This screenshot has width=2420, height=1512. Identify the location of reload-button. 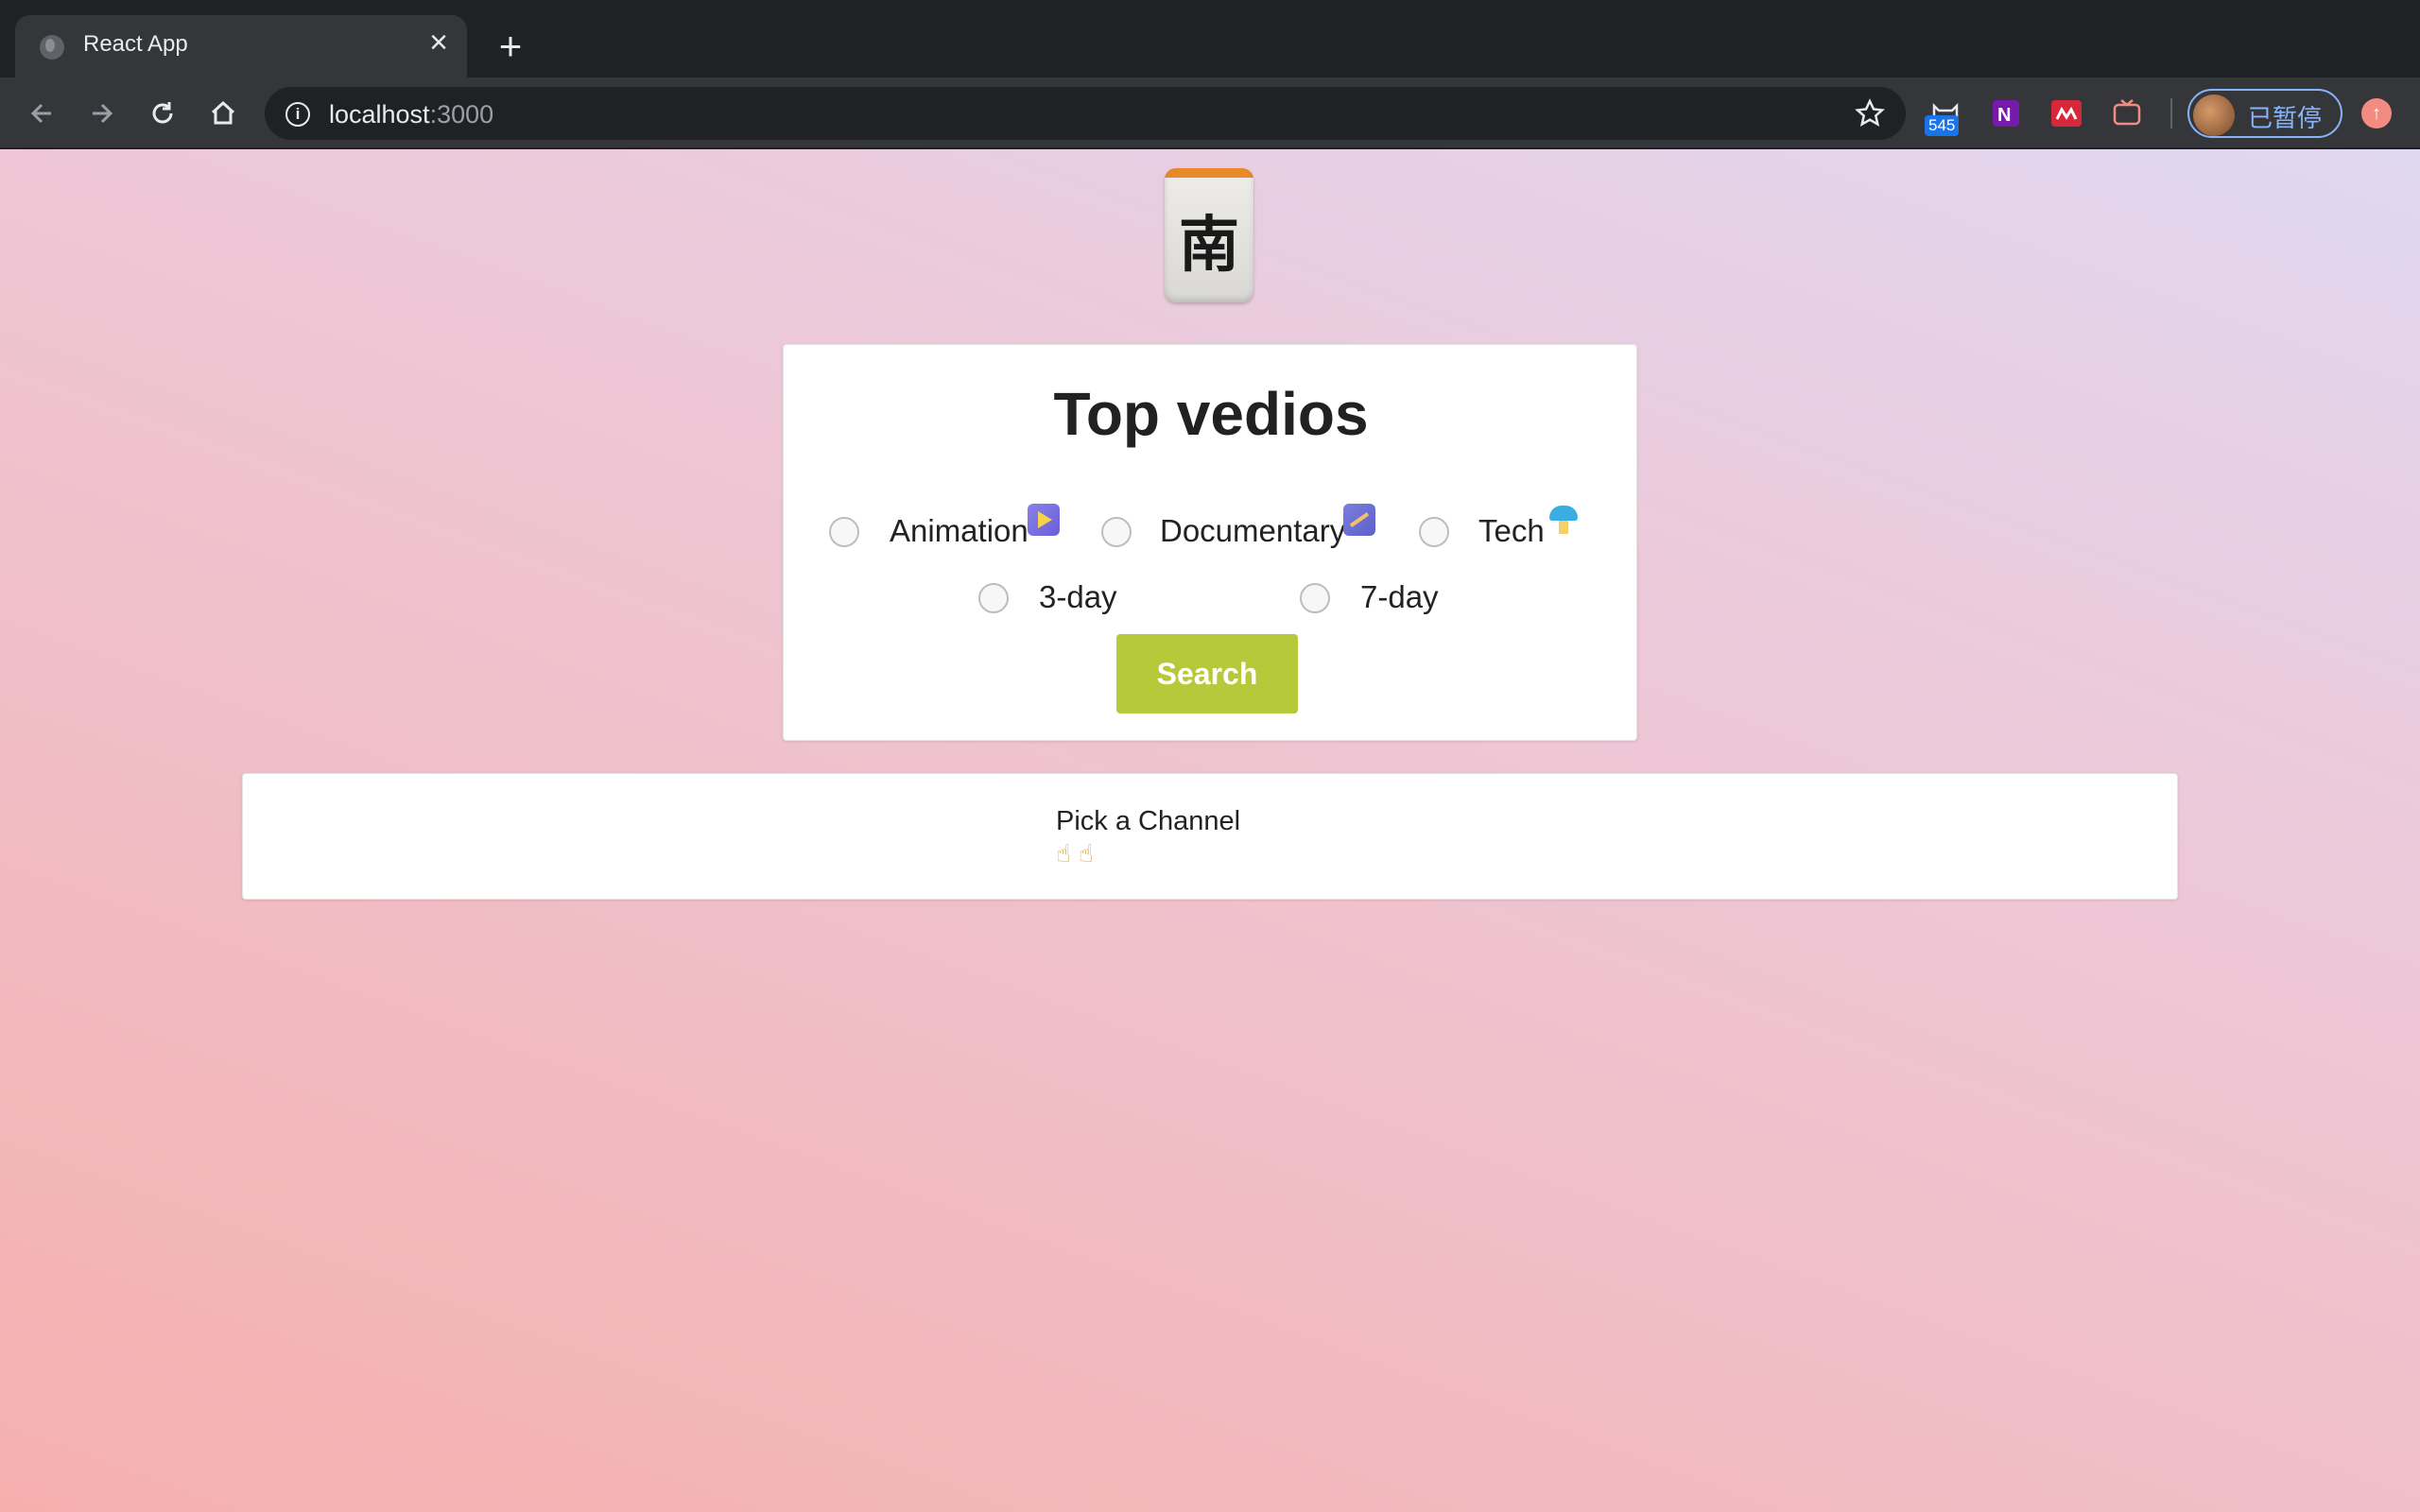
(163, 113).